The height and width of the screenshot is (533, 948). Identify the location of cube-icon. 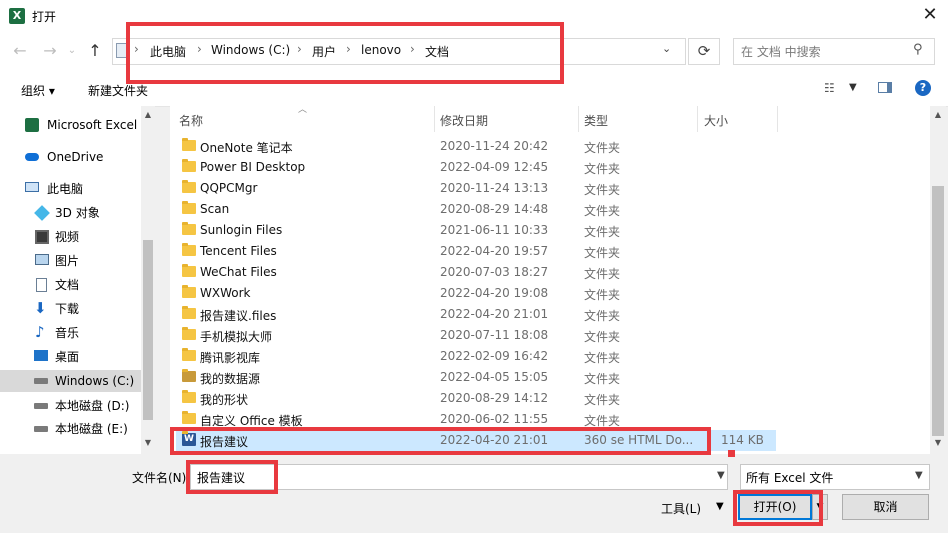
(42, 213).